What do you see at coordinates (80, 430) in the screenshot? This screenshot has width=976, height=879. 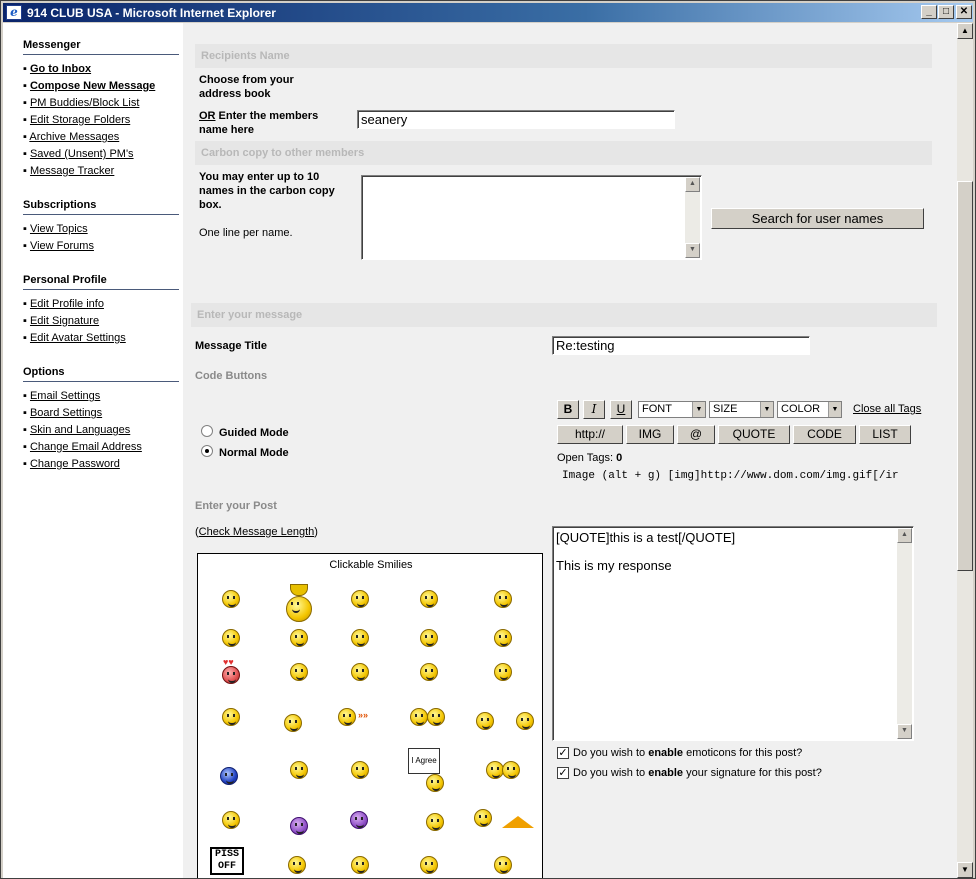 I see `skin-languages-link: Skin and Languages` at bounding box center [80, 430].